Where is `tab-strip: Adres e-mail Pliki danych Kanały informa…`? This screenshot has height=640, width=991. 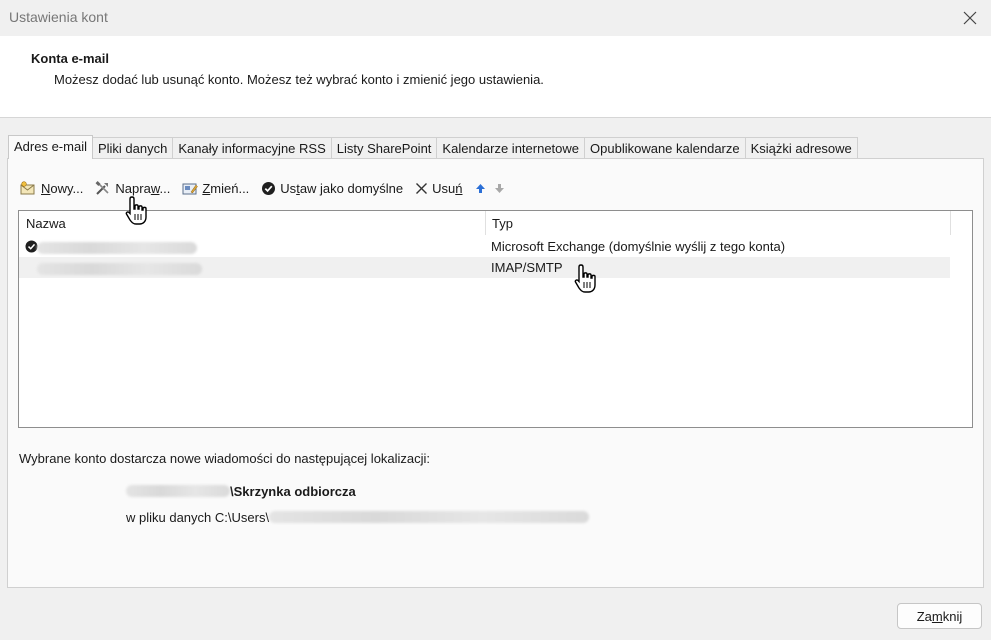 tab-strip: Adres e-mail Pliki danych Kanały informa… is located at coordinates (433, 147).